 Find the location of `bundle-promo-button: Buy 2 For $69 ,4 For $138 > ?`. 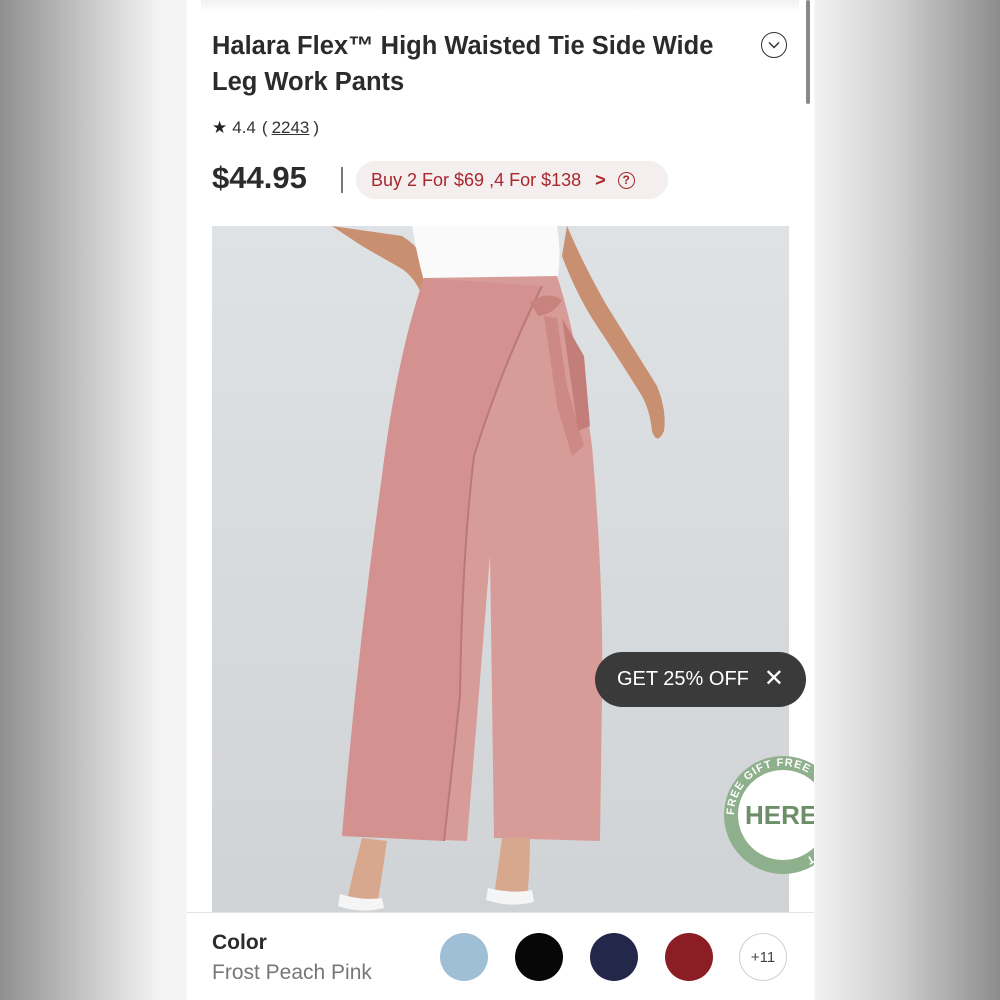

bundle-promo-button: Buy 2 For $69 ,4 For $138 > ? is located at coordinates (512, 180).